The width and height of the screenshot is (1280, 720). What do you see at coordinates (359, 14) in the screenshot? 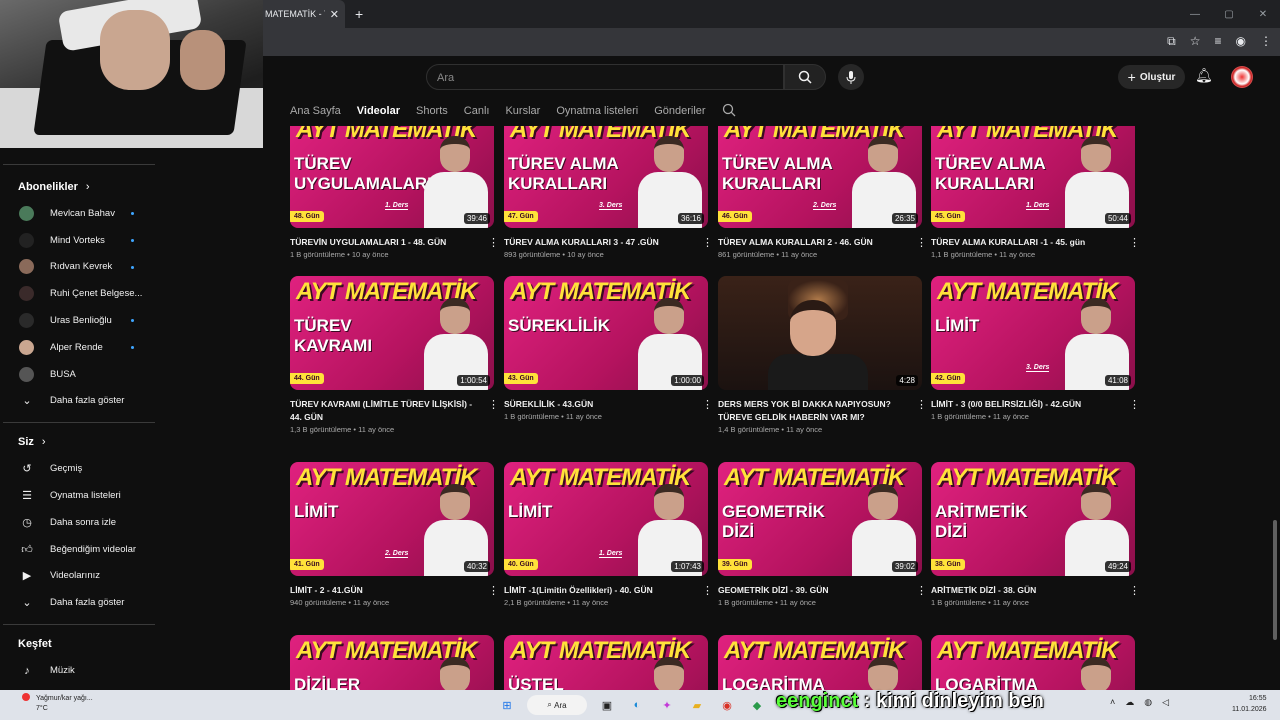
I see `new-tab-button: +` at bounding box center [359, 14].